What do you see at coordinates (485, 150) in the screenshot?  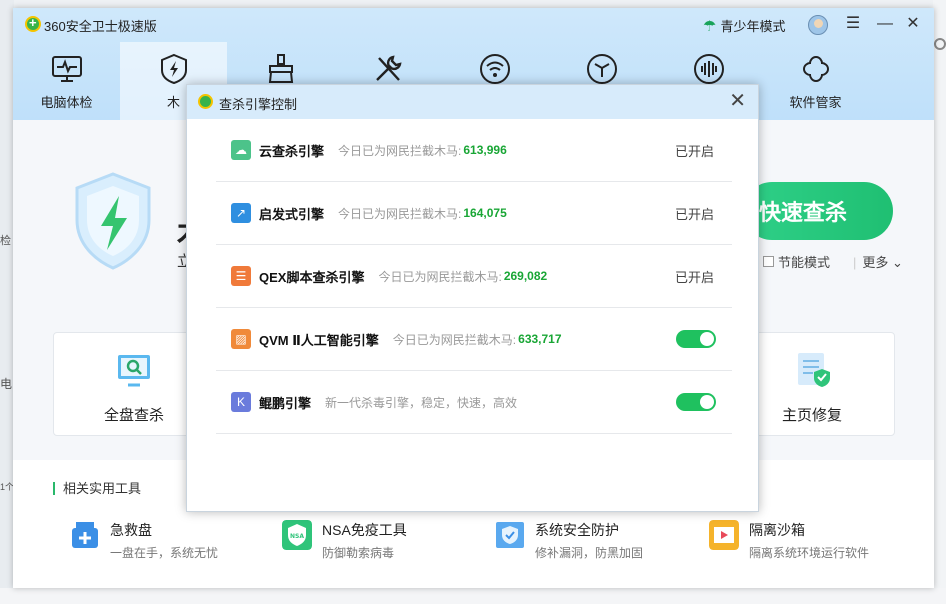 I see `engine-count: 613,996` at bounding box center [485, 150].